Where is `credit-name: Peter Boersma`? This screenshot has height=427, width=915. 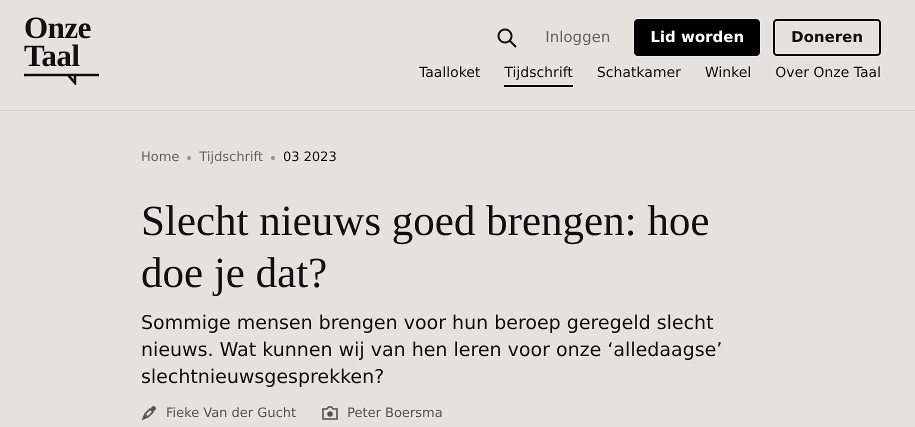 credit-name: Peter Boersma is located at coordinates (395, 413).